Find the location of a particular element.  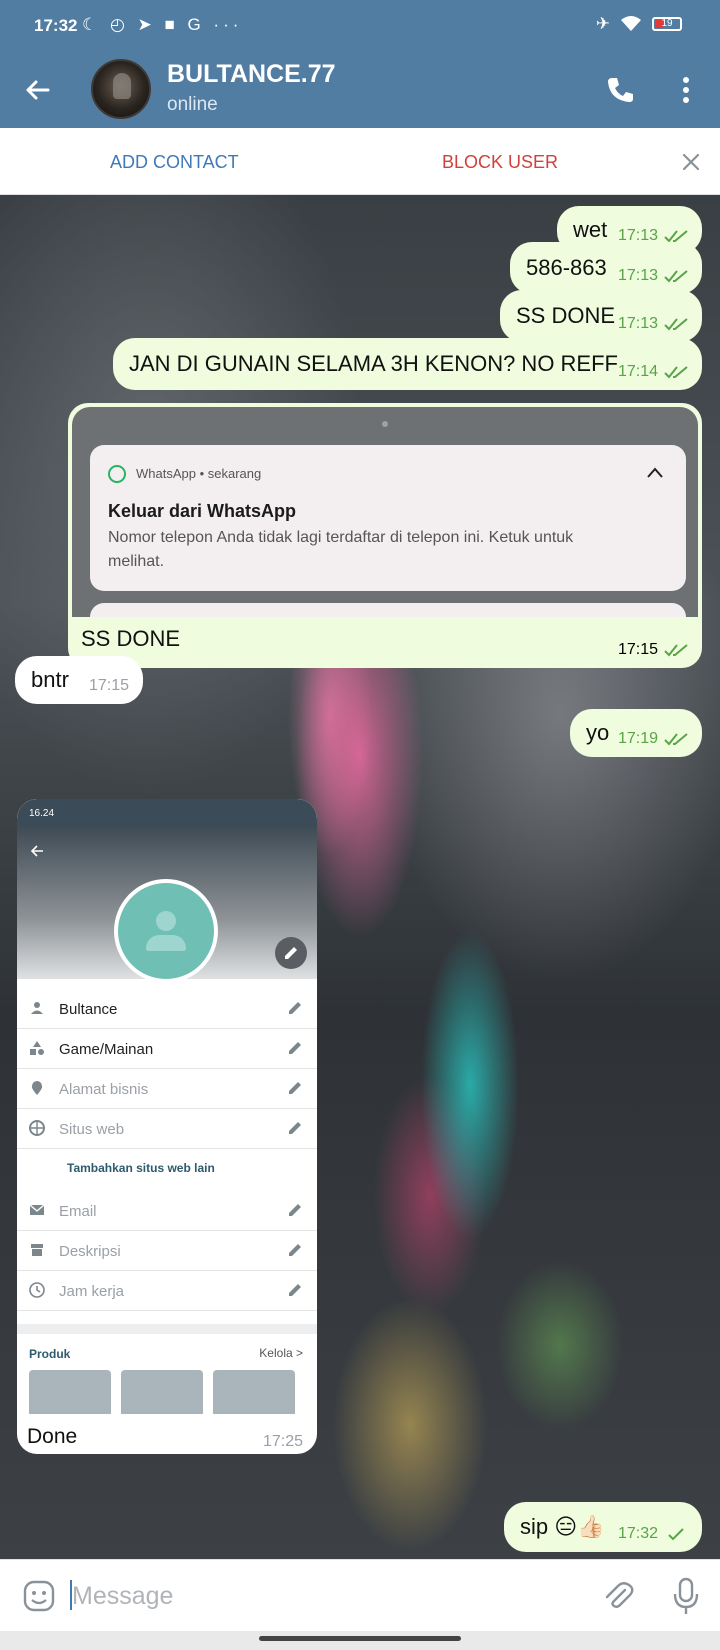

message-bubble: 586-863 17:13 is located at coordinates (606, 268).